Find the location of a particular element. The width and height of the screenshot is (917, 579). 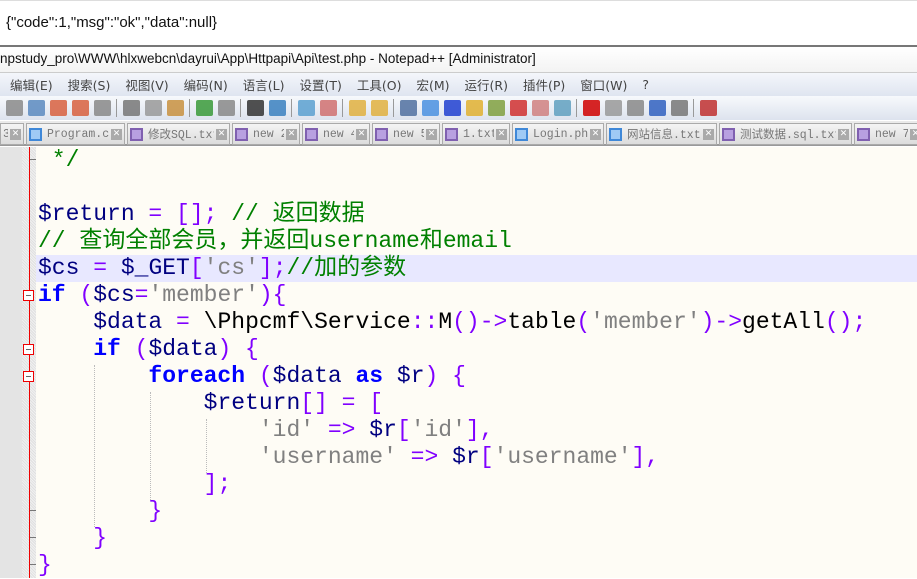

doc-map-icon is located at coordinates (496, 108).